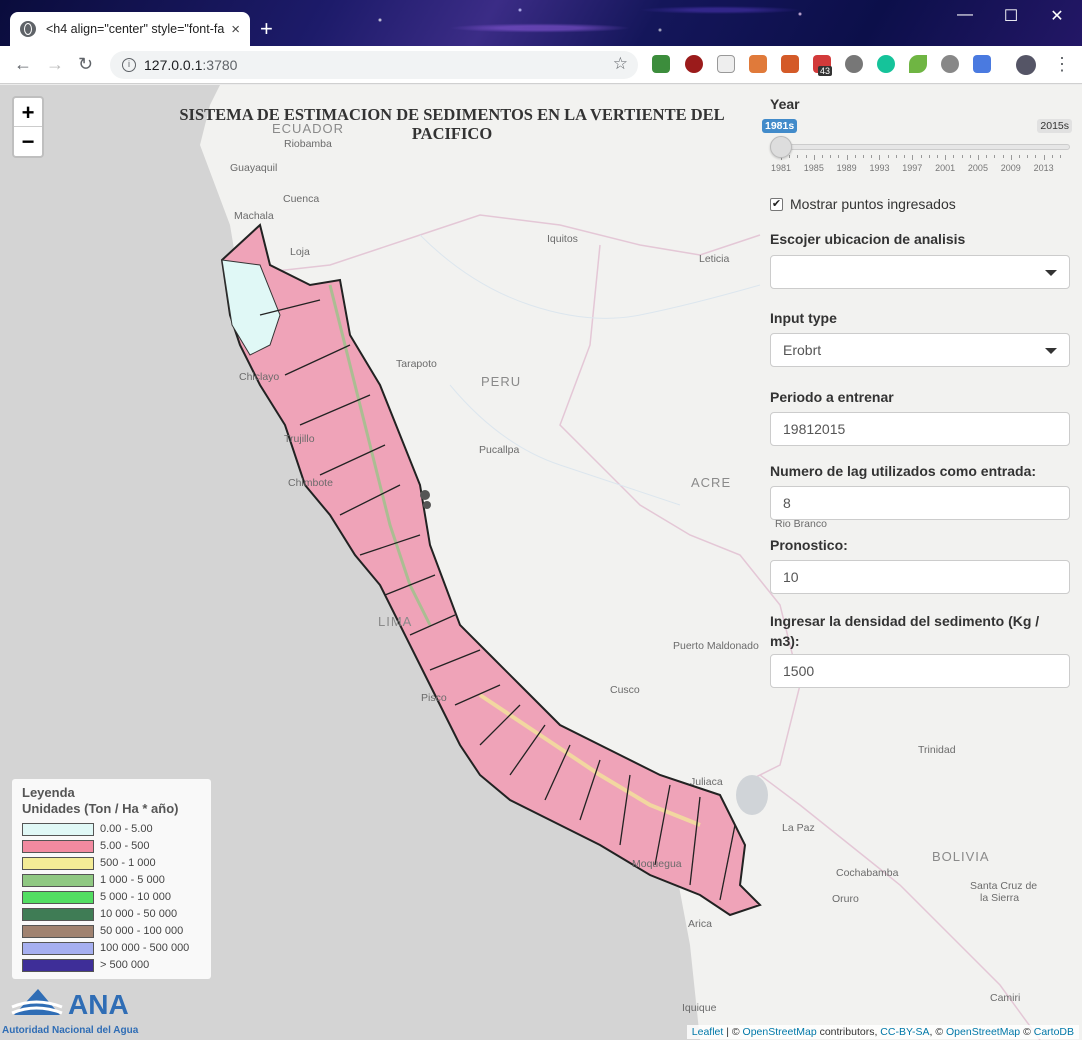 This screenshot has width=1082, height=1040. What do you see at coordinates (924, 147) in the screenshot?
I see `slider-track` at bounding box center [924, 147].